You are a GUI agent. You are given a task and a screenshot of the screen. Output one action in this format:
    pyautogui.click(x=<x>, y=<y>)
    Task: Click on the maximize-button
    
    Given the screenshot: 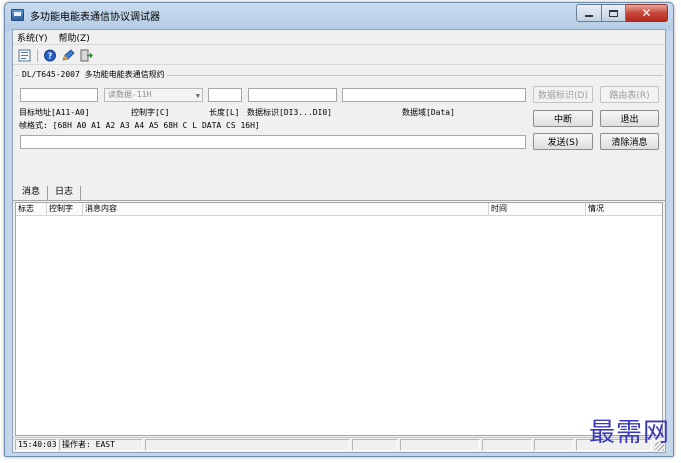 What is the action you would take?
    pyautogui.click(x=614, y=13)
    